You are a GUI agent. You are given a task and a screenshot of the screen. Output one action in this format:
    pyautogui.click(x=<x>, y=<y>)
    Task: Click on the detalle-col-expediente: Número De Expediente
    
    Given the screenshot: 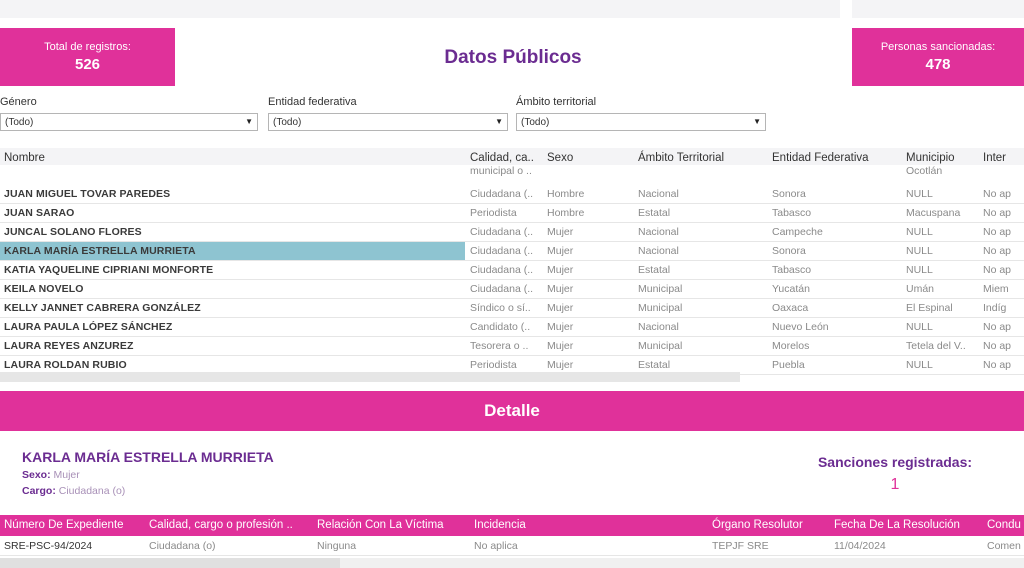 What is the action you would take?
    pyautogui.click(x=64, y=525)
    